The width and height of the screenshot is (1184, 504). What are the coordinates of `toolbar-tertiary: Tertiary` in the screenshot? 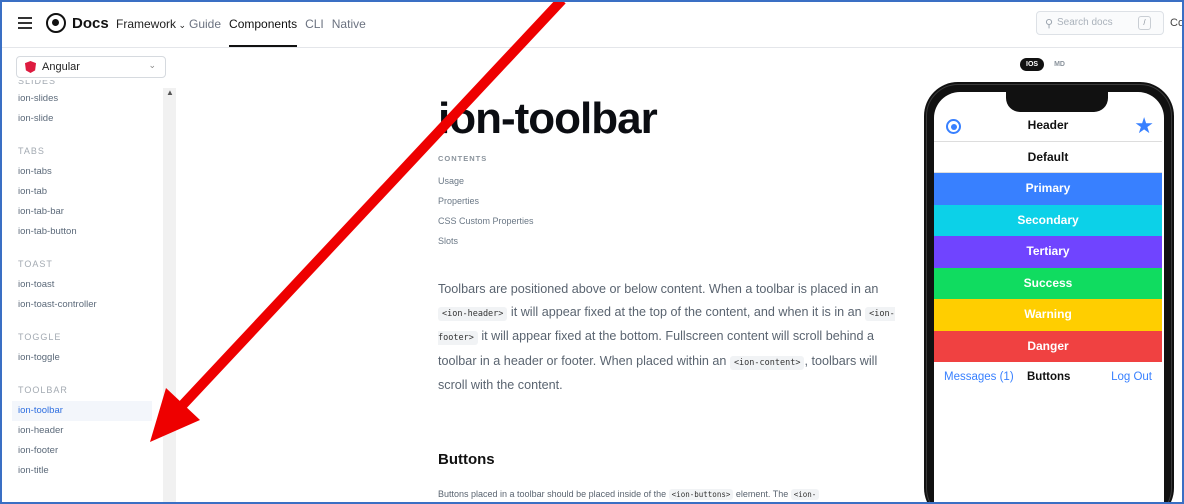 It's located at (1048, 252).